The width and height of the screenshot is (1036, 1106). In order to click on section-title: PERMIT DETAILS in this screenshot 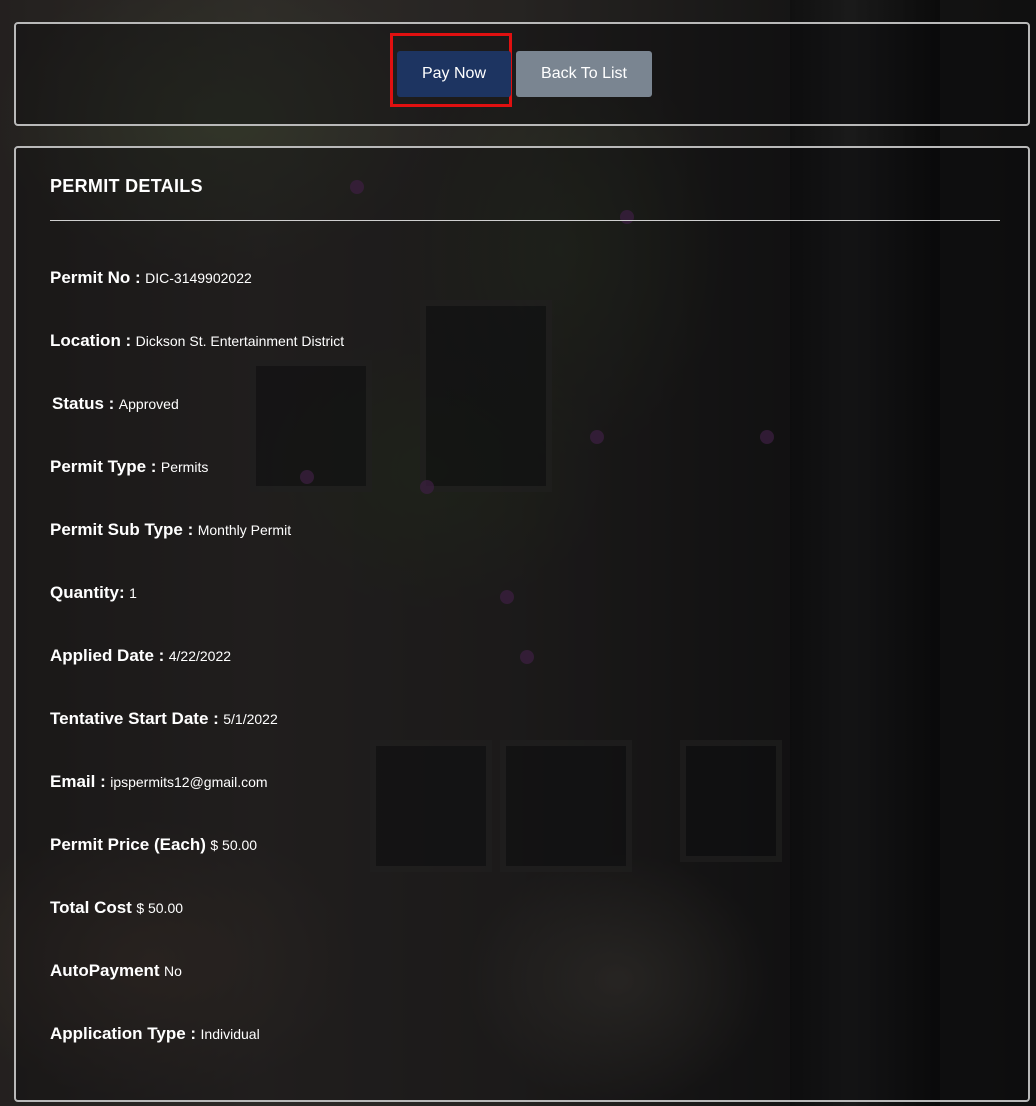, I will do `click(126, 186)`.